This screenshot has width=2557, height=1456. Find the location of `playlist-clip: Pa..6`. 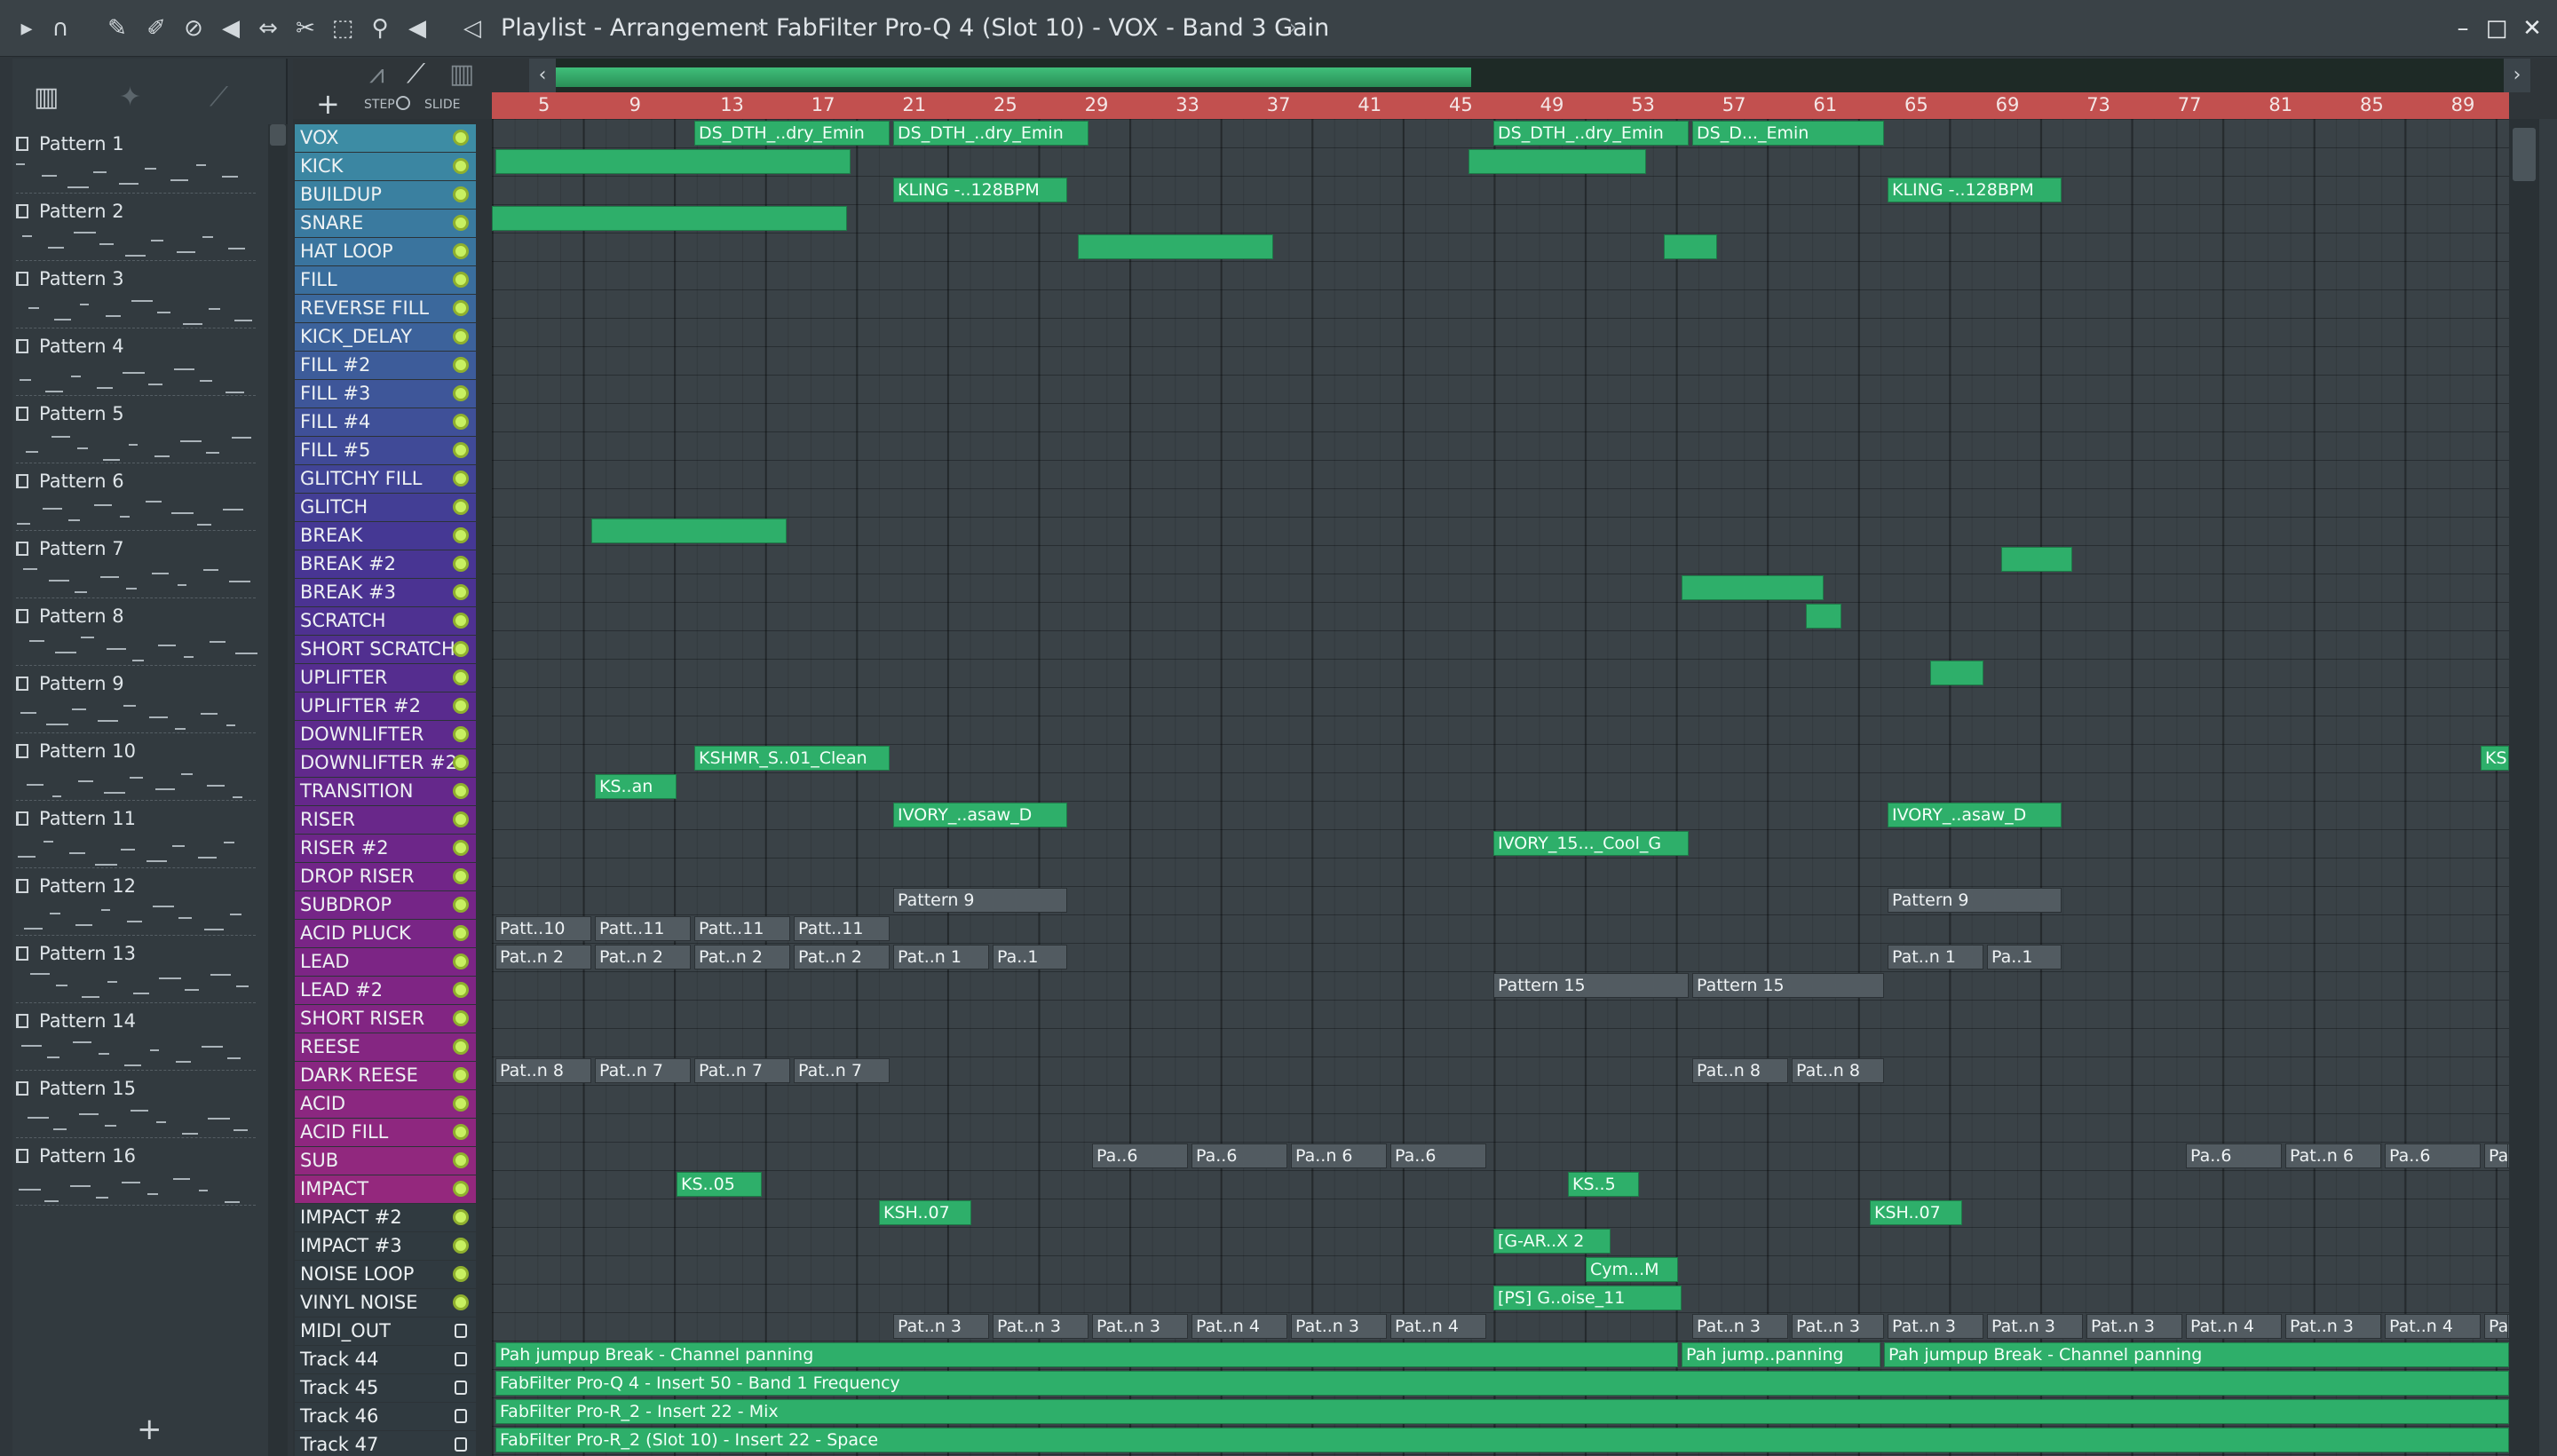

playlist-clip: Pa..6 is located at coordinates (1239, 1155).